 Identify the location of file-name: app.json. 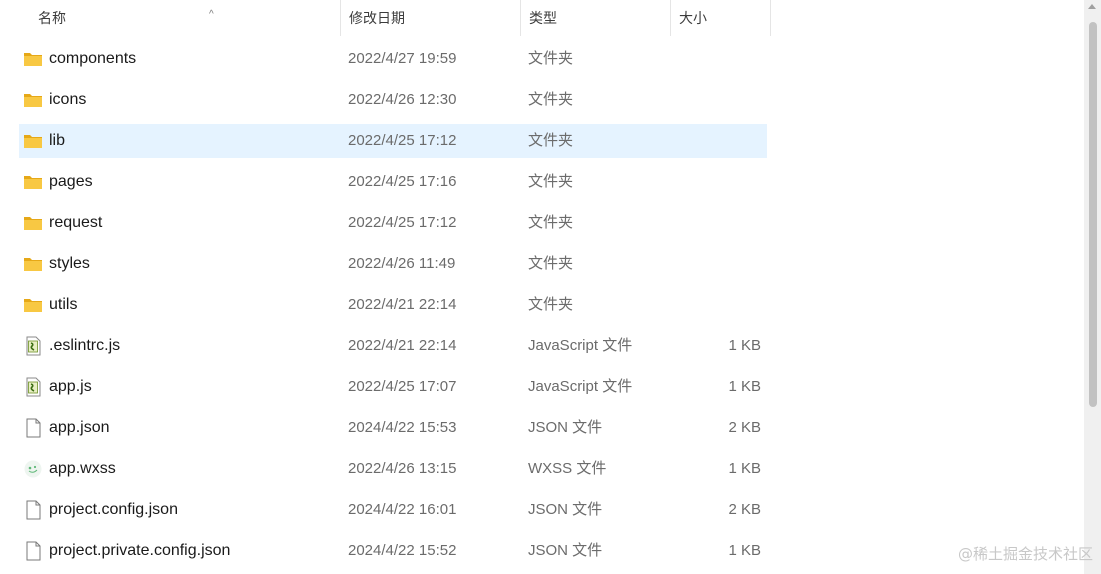
(79, 427).